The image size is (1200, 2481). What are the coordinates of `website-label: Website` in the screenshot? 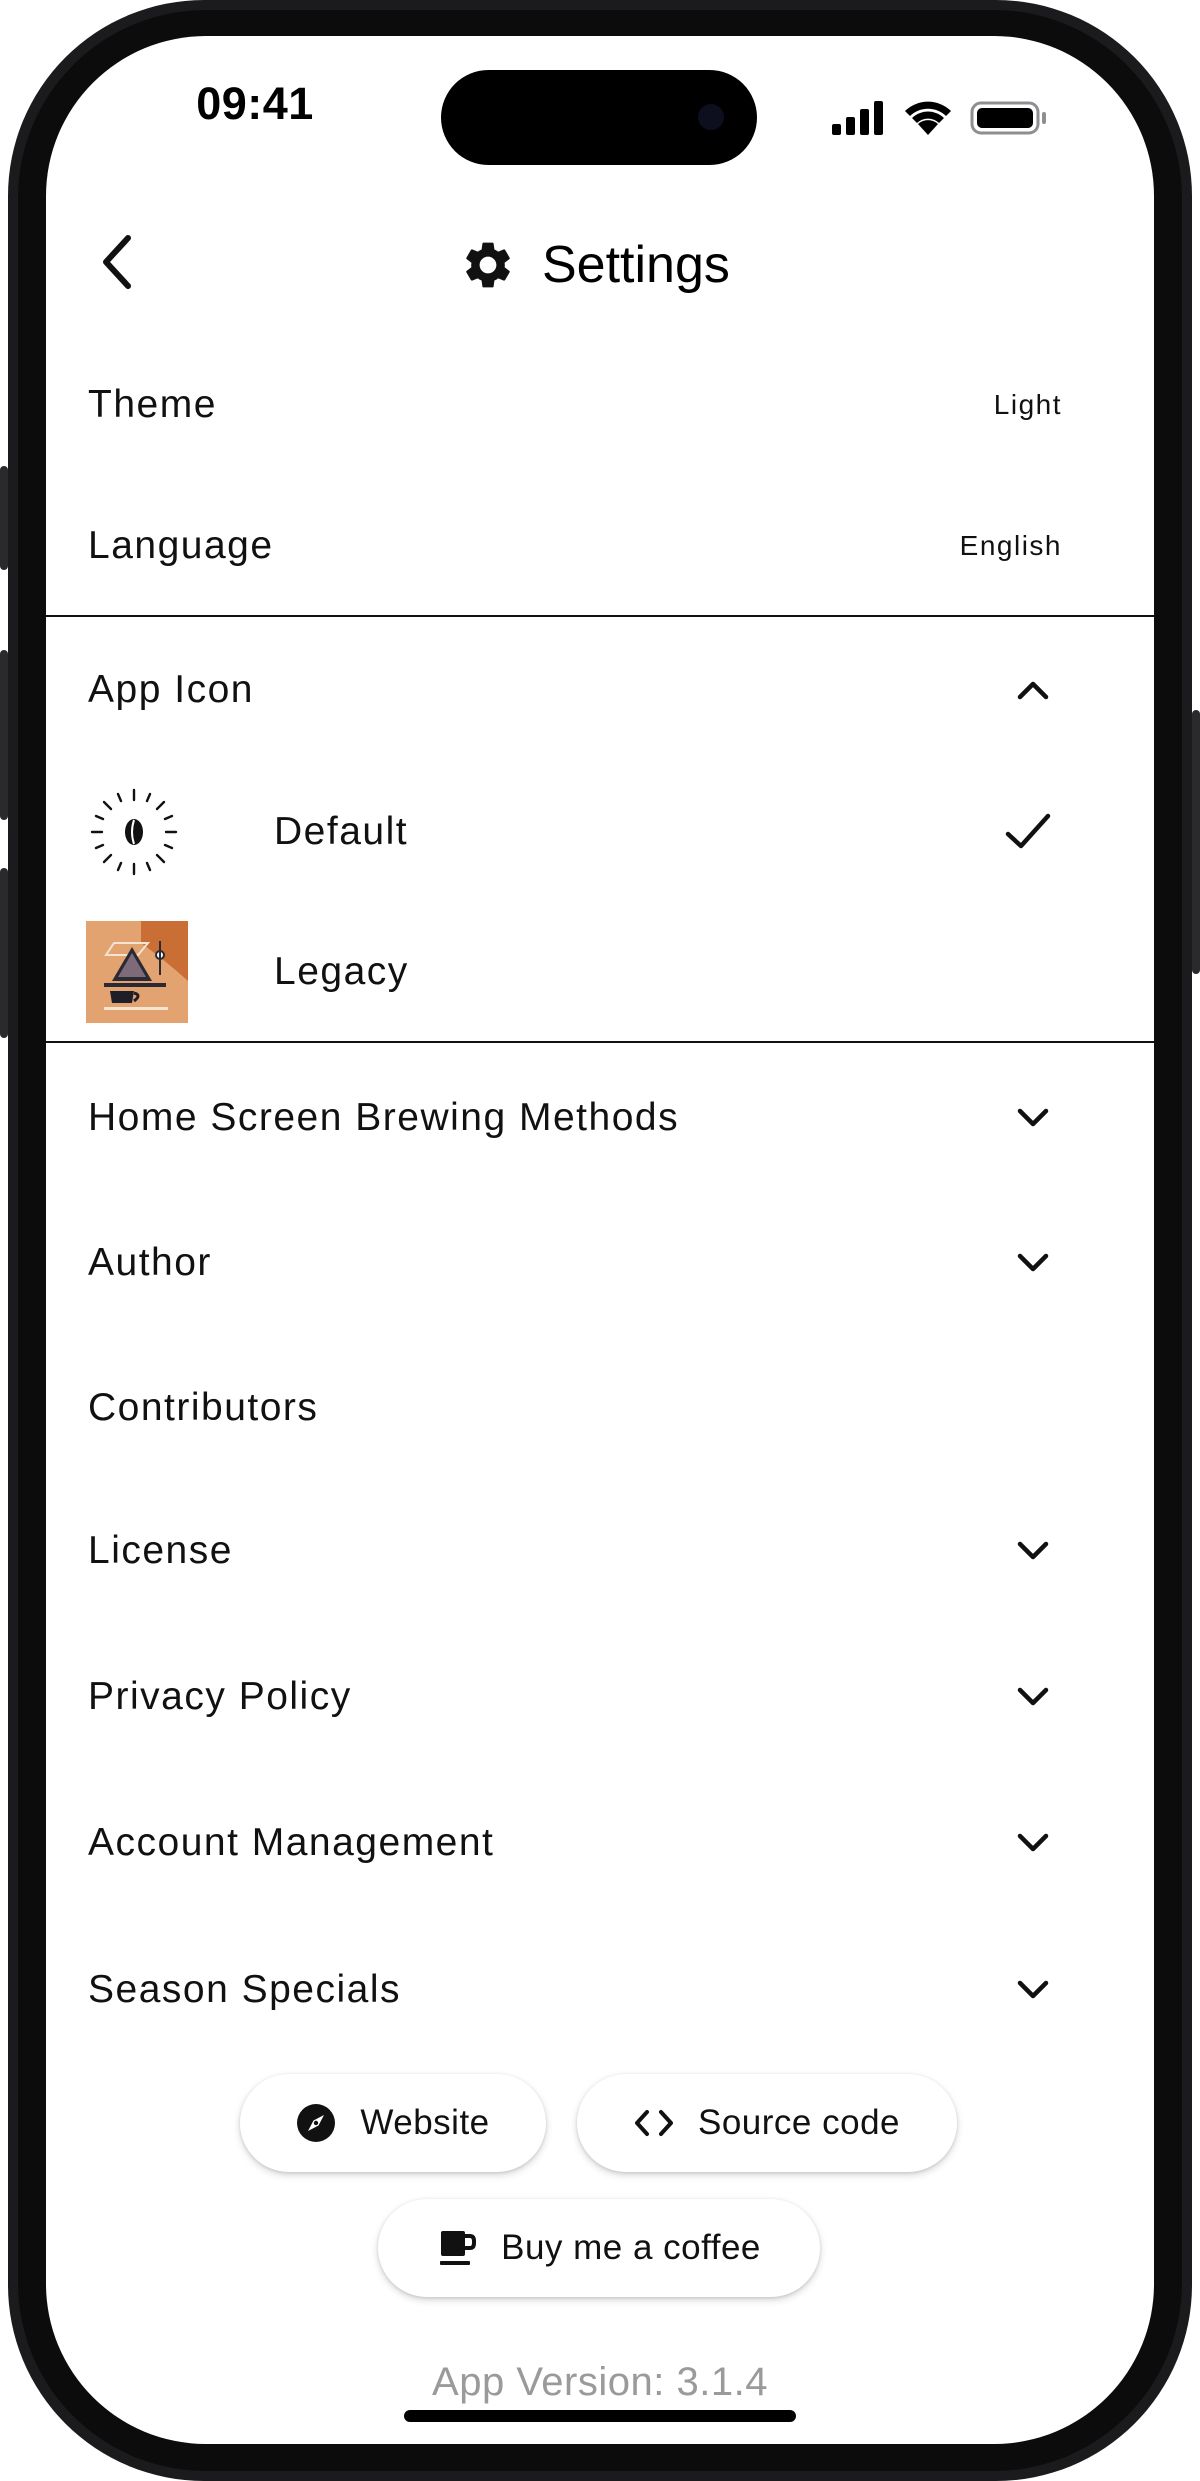 It's located at (425, 2122).